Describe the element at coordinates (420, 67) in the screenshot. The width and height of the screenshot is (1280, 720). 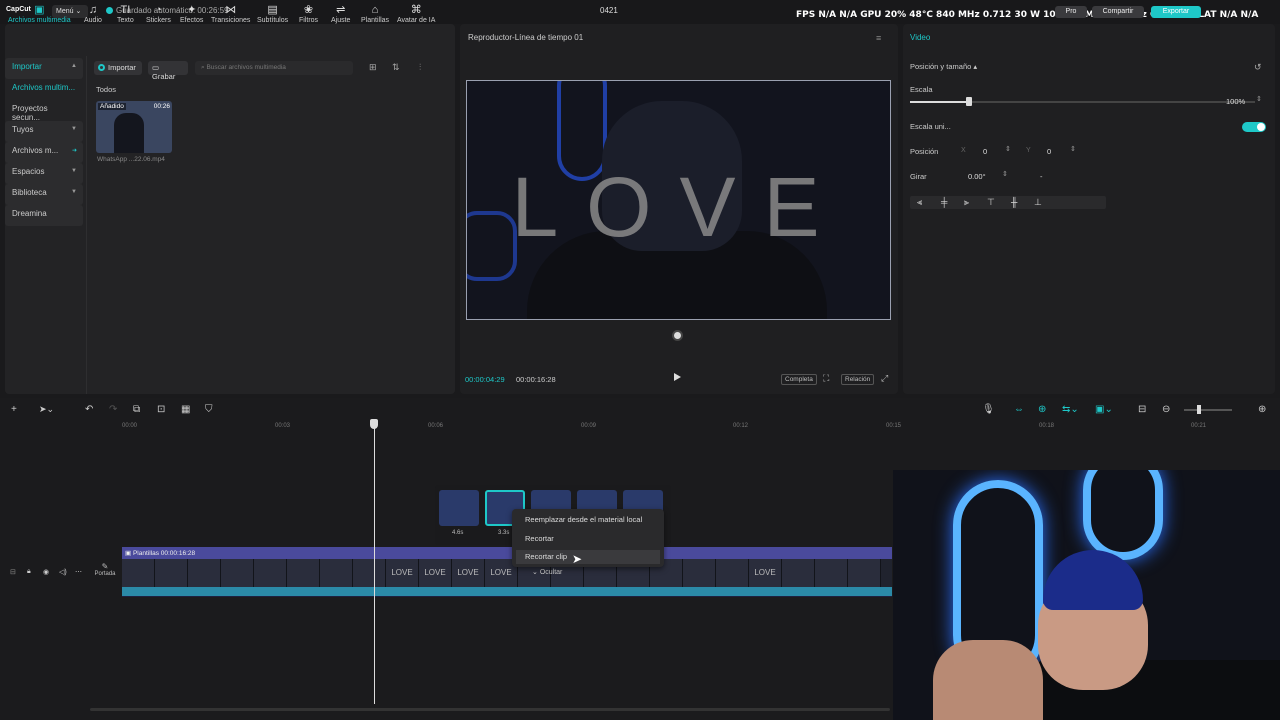
I see `filter-icon: ⫶` at that location.